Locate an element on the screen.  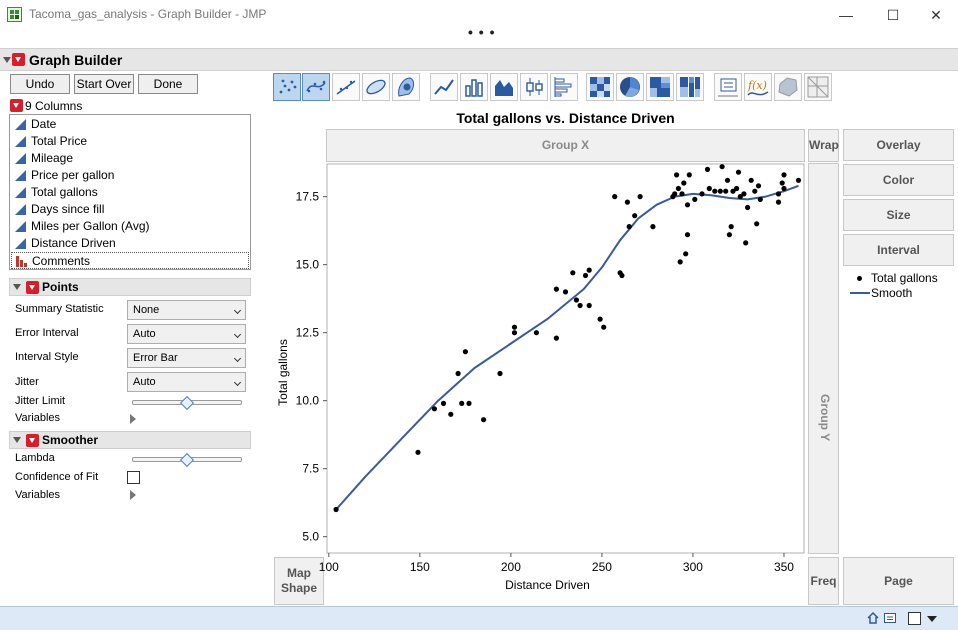
summary-statistic-dropdown: None is located at coordinates (186, 310).